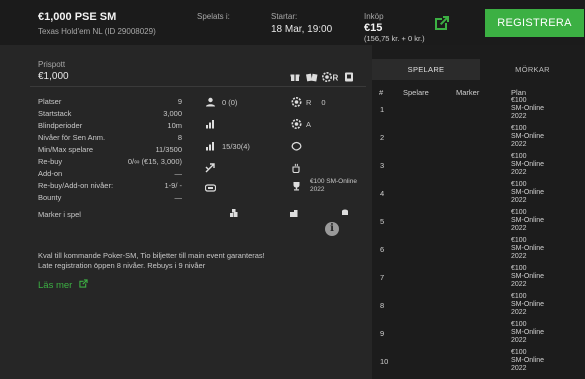 This screenshot has height=379, width=585. Describe the element at coordinates (381, 92) in the screenshot. I see `column-header-number: #` at that location.